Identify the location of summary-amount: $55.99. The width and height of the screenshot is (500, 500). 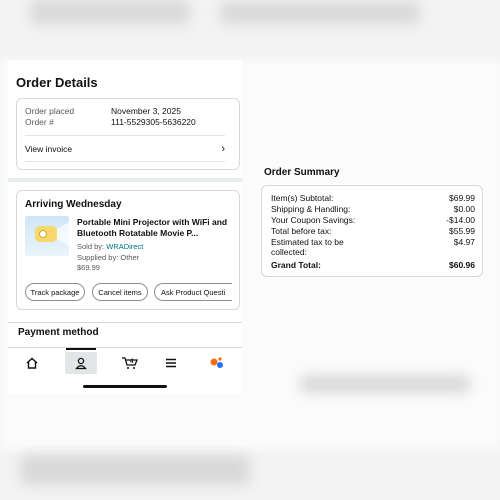
(462, 231).